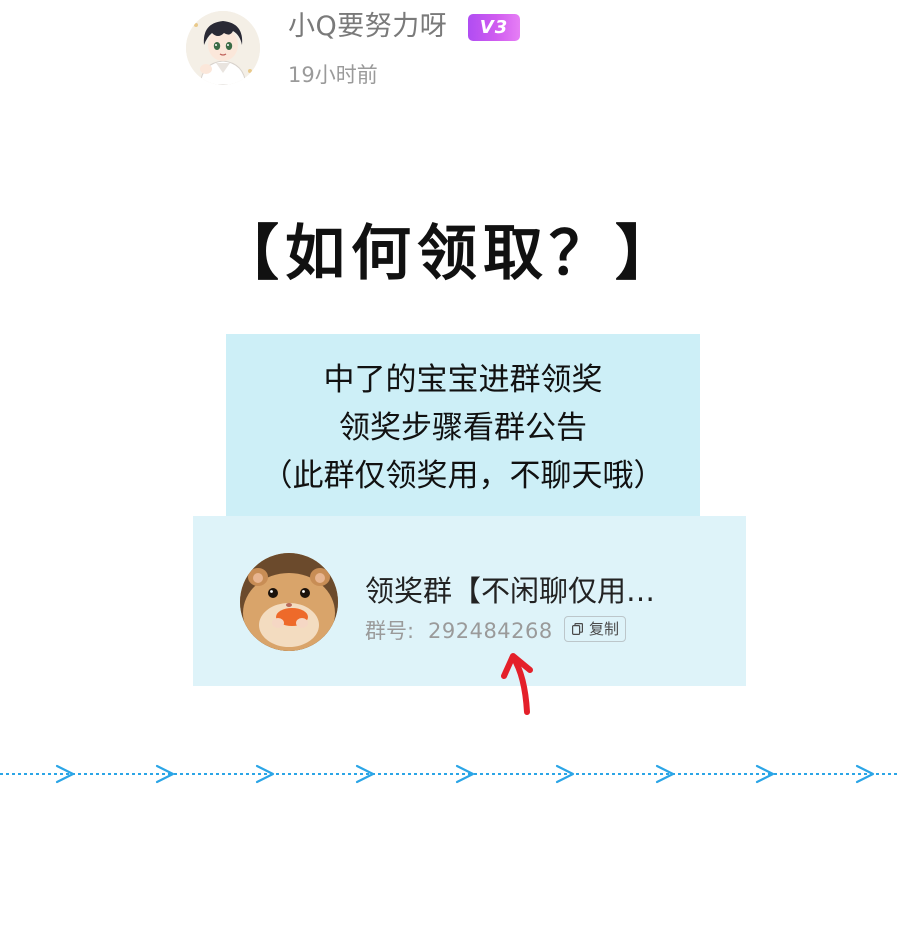 This screenshot has width=900, height=952. I want to click on copy-label: 复制, so click(604, 629).